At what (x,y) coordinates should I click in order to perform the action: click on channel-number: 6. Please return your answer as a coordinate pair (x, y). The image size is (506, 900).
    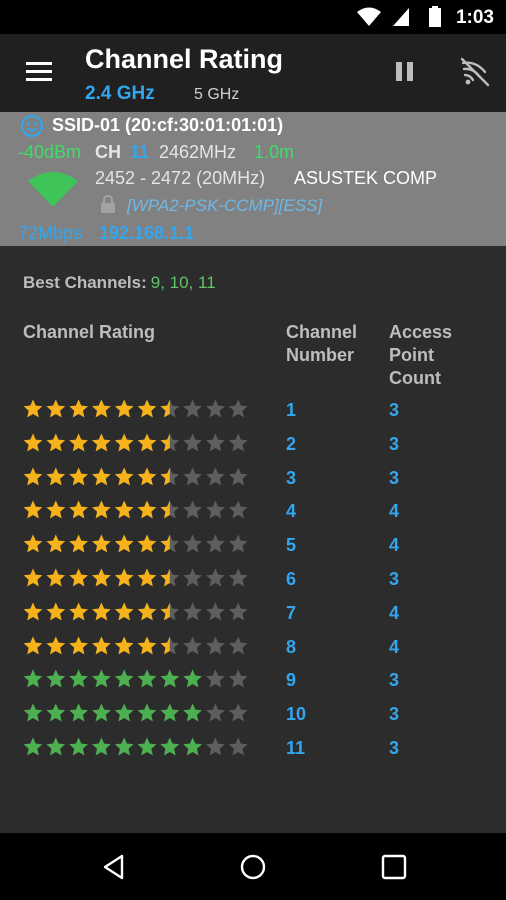
    Looking at the image, I should click on (291, 578).